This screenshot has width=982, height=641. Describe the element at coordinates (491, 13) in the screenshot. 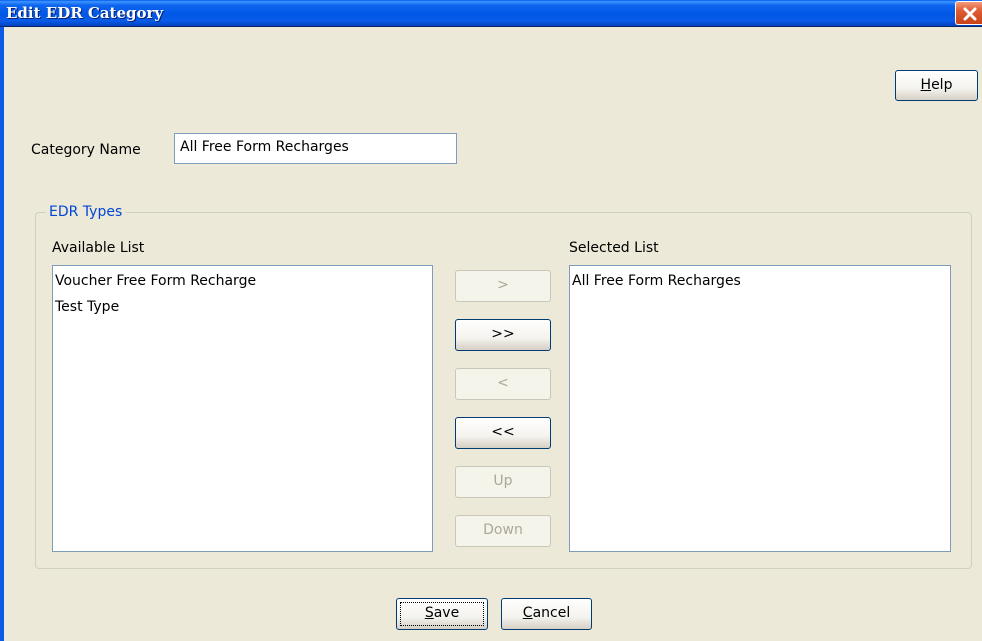

I see `title-bar: Edit EDR Category` at that location.